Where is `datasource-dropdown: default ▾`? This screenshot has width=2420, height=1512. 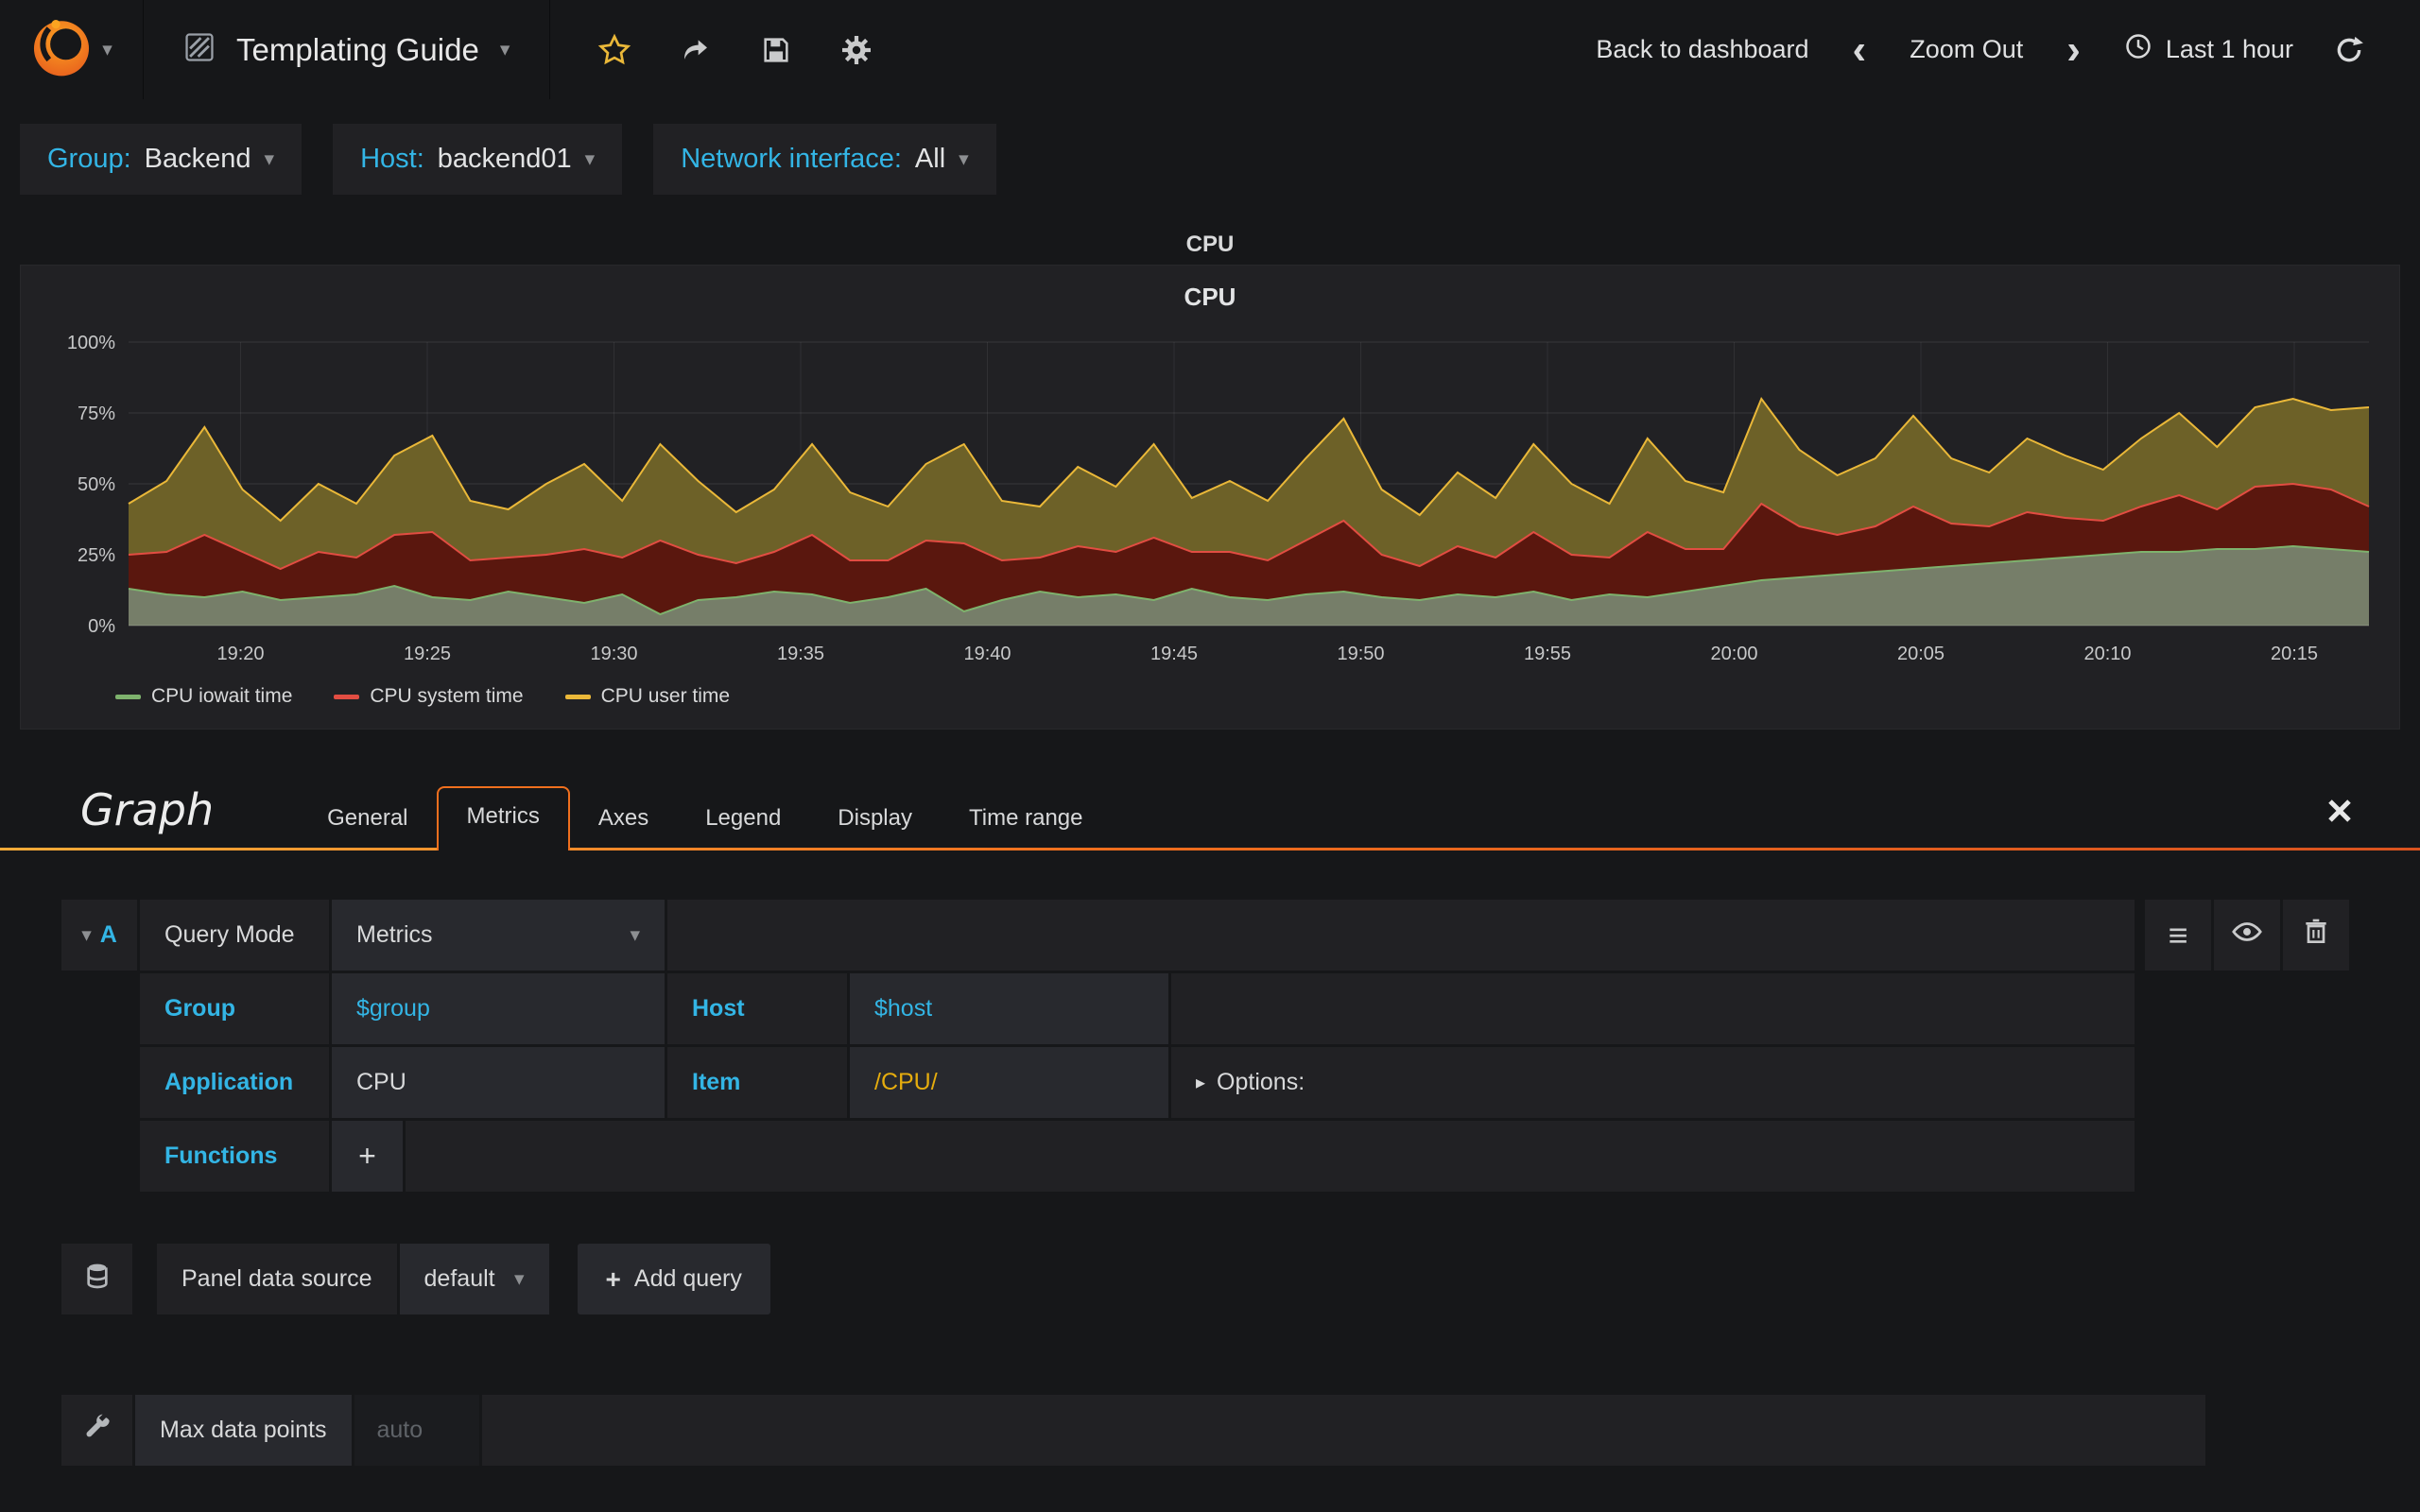
datasource-dropdown: default ▾ is located at coordinates (474, 1279).